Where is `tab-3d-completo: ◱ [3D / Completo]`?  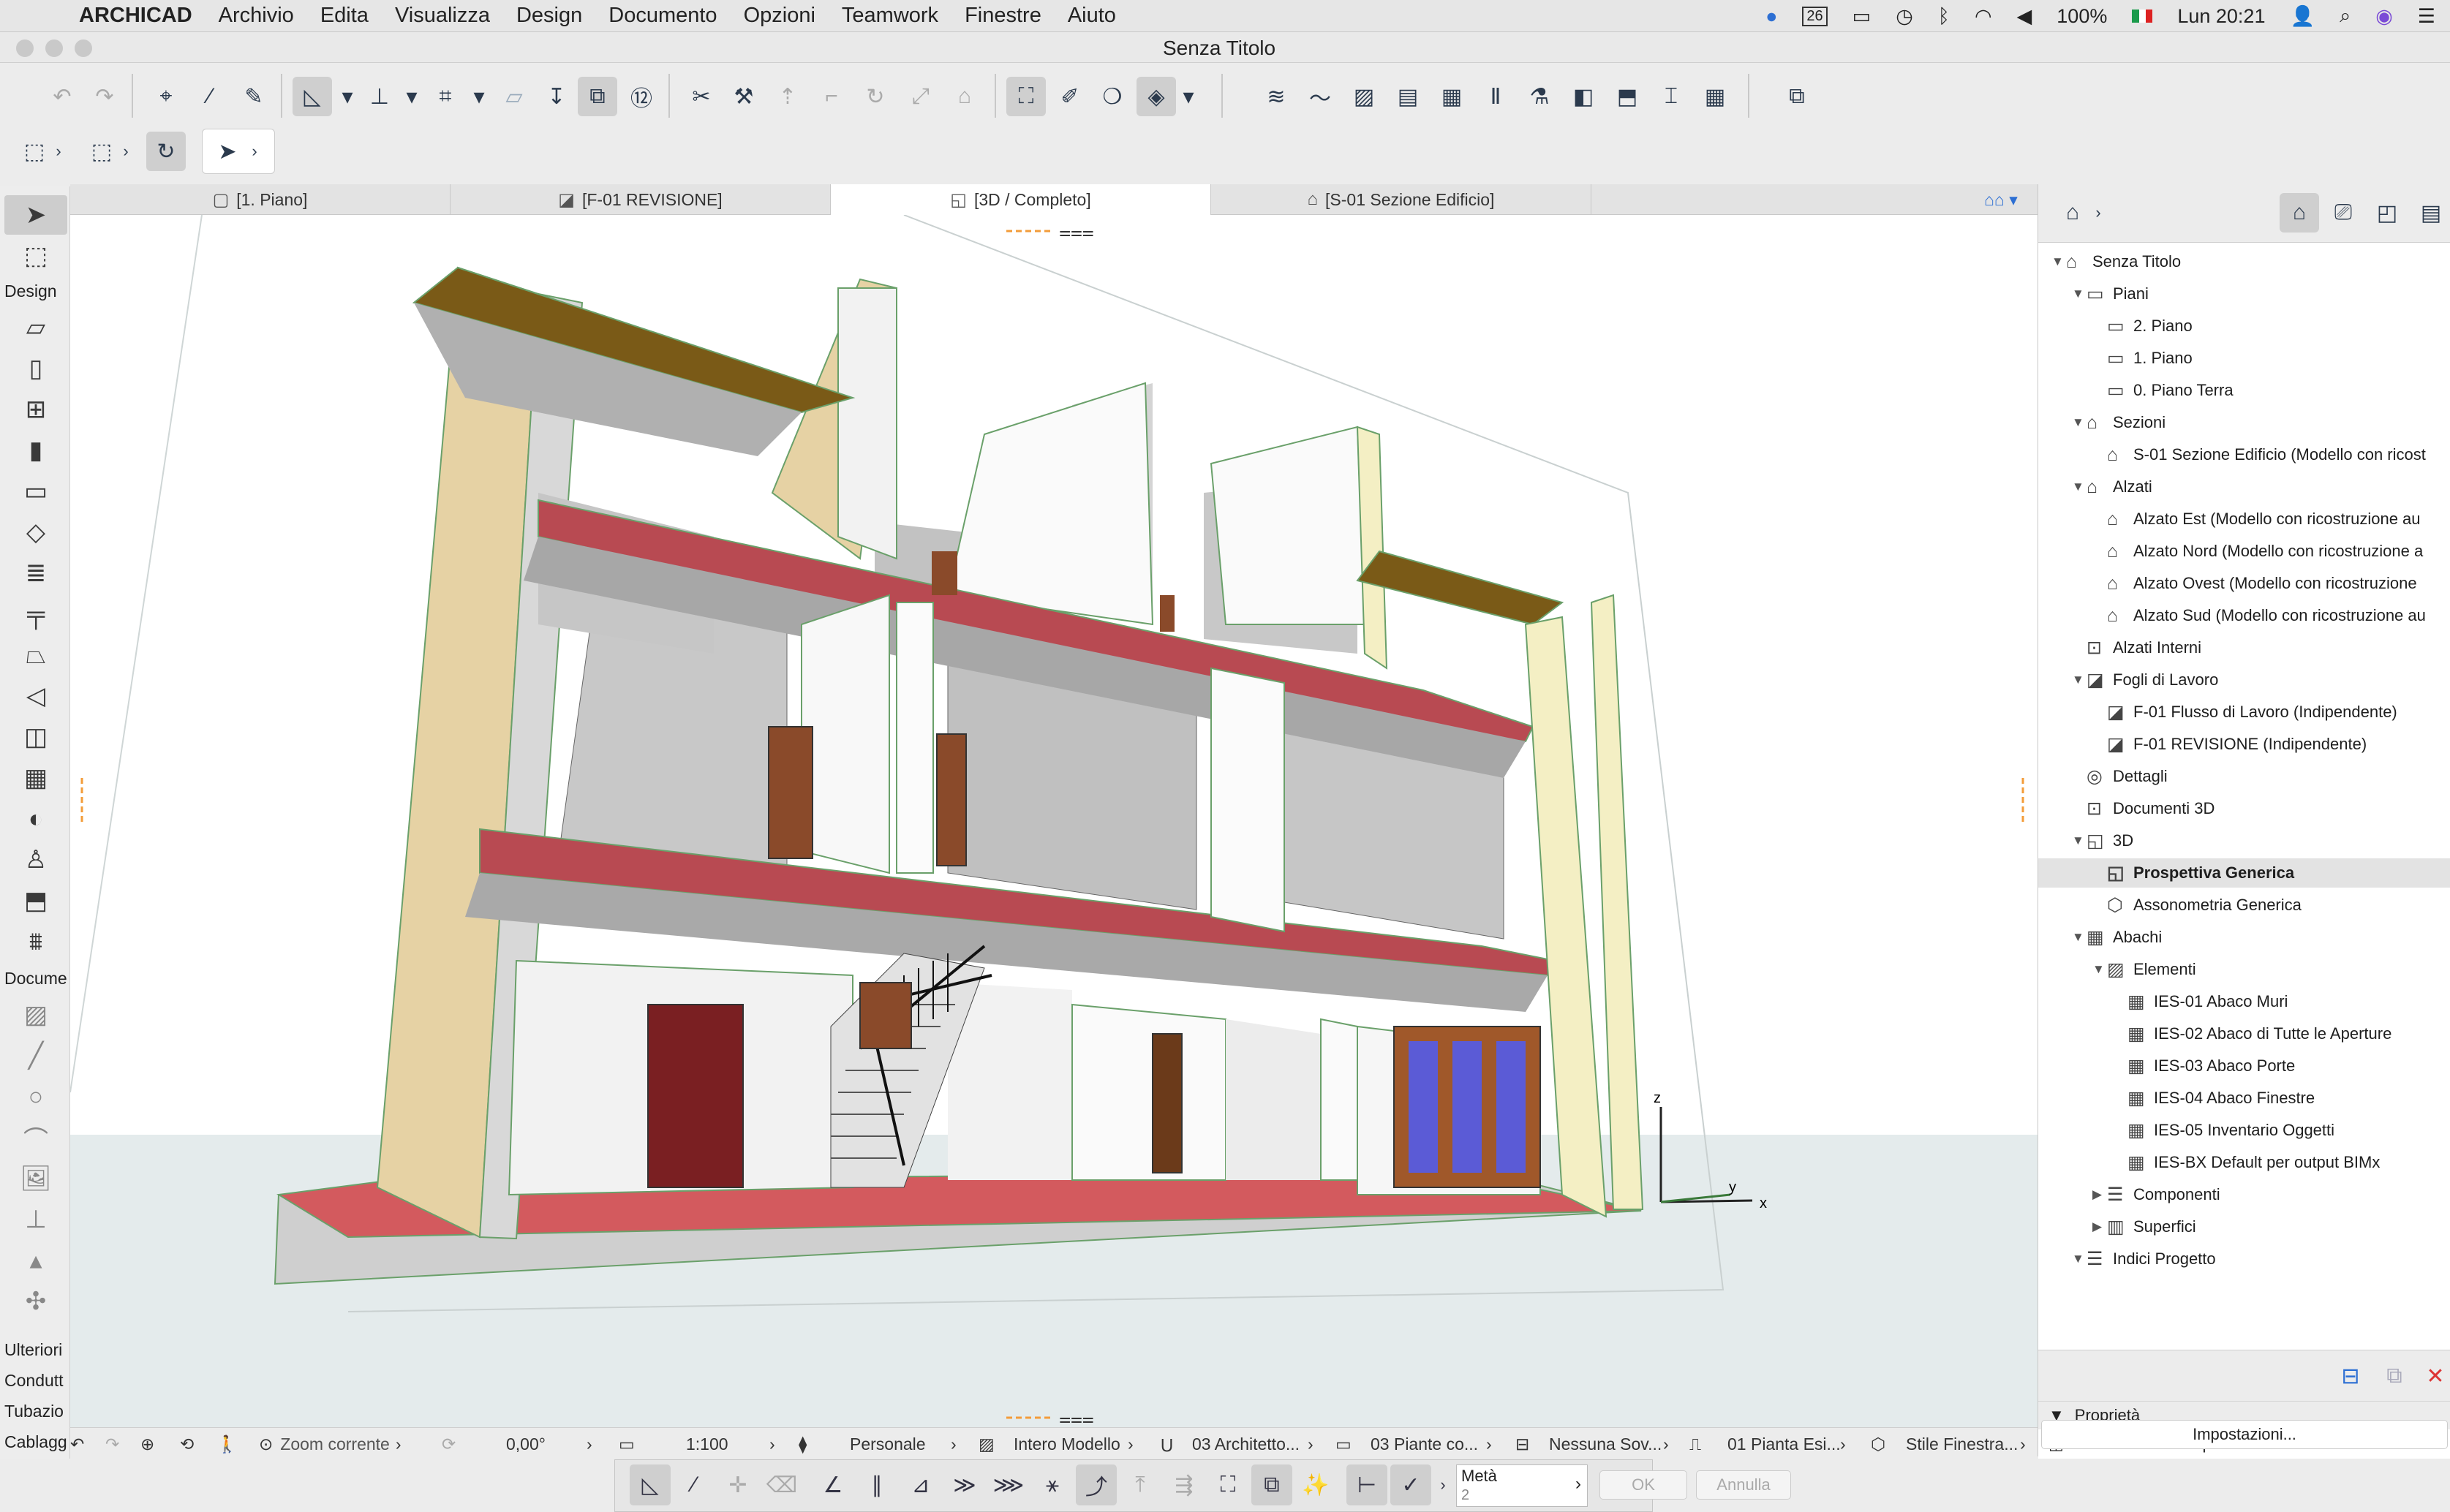
tab-3d-completo: ◱ [3D / Completo] is located at coordinates (1021, 199).